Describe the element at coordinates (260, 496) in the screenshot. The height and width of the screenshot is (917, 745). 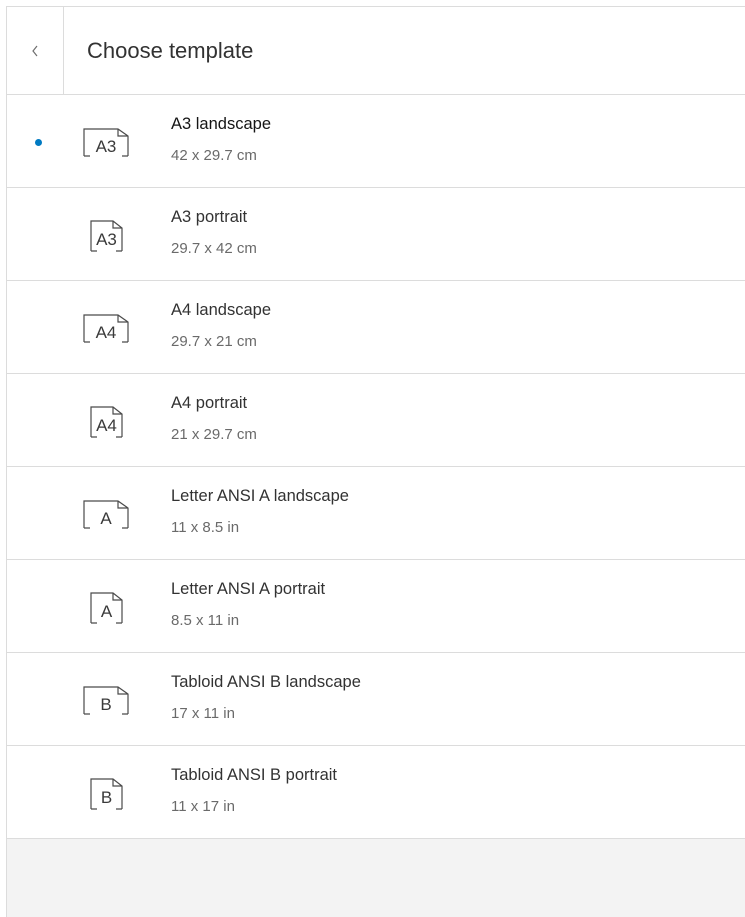
I see `template-name: Letter ANSI A landscape` at that location.